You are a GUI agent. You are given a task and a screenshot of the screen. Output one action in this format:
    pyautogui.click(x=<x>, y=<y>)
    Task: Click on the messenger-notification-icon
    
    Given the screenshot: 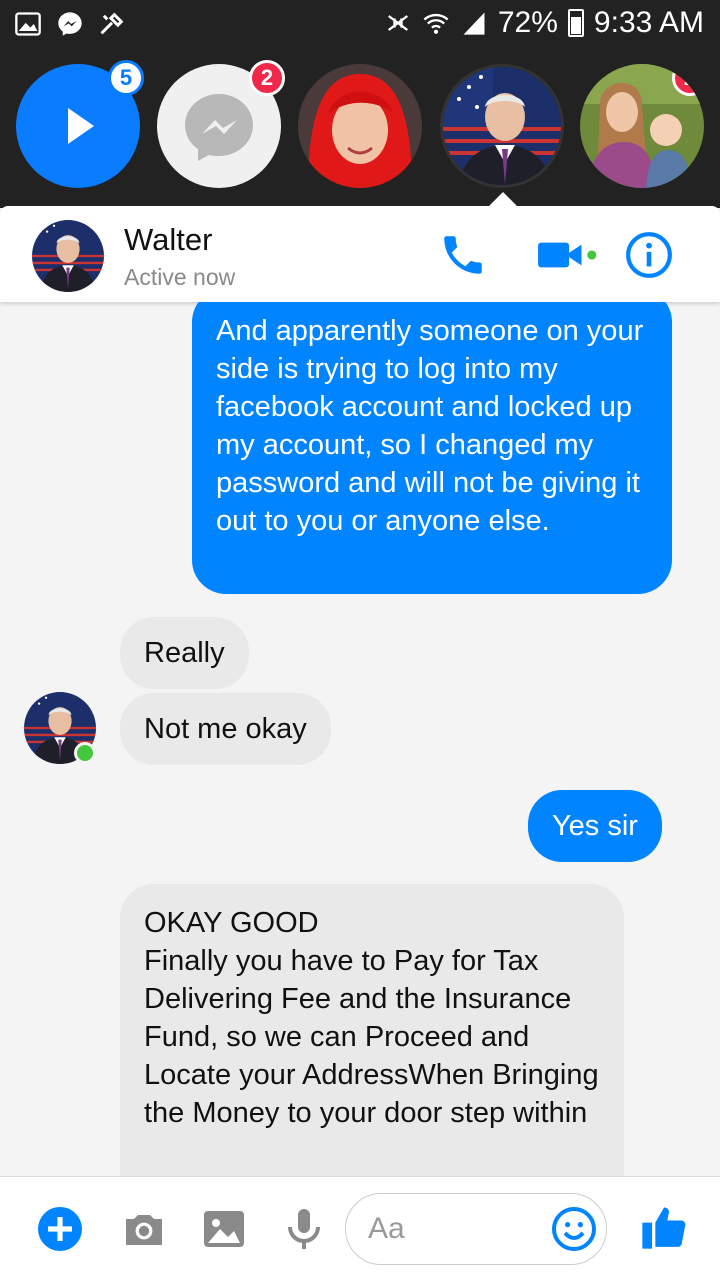 What is the action you would take?
    pyautogui.click(x=70, y=24)
    